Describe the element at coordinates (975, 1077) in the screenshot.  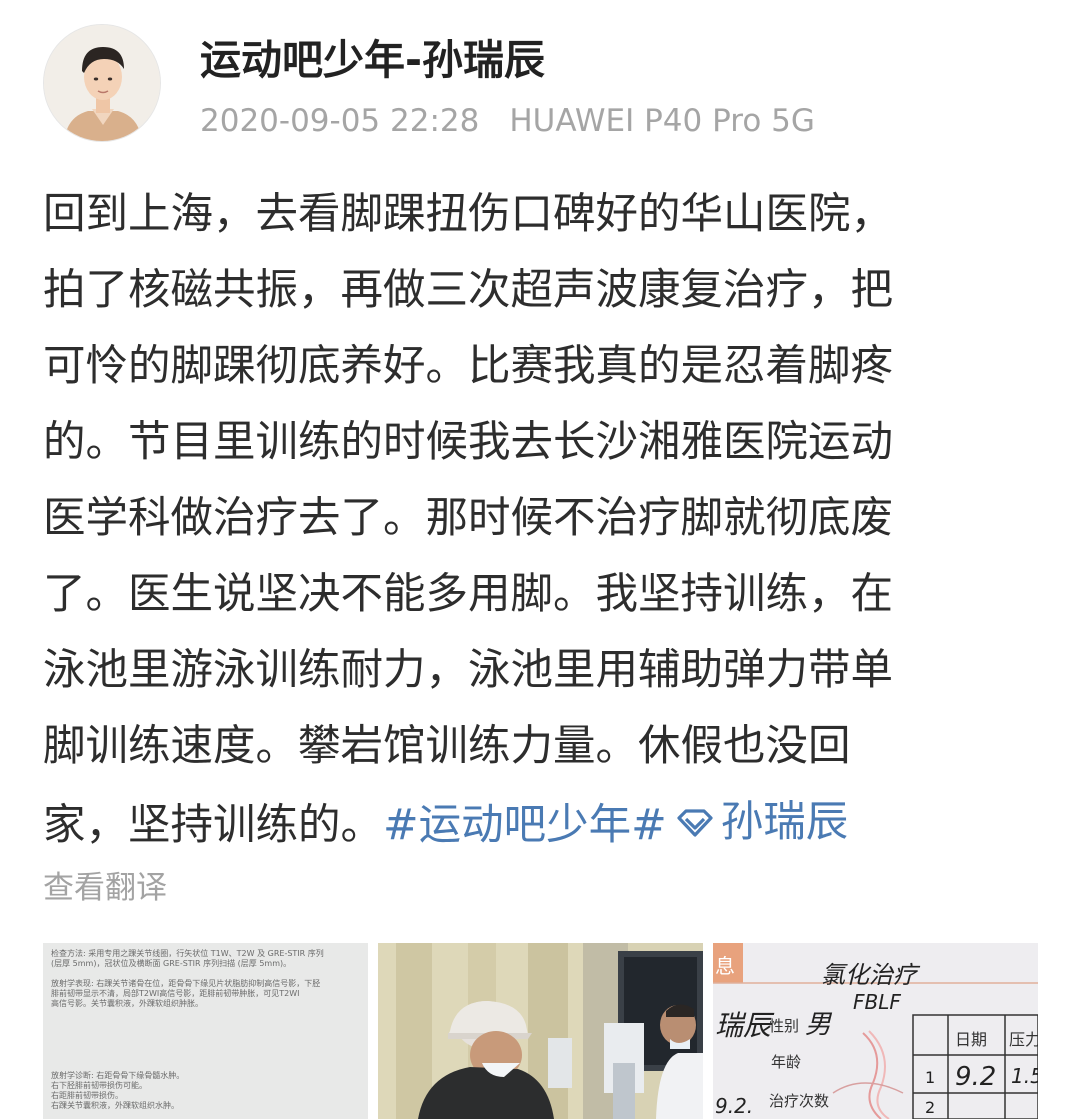
I see `record-row1-date: 9.2` at that location.